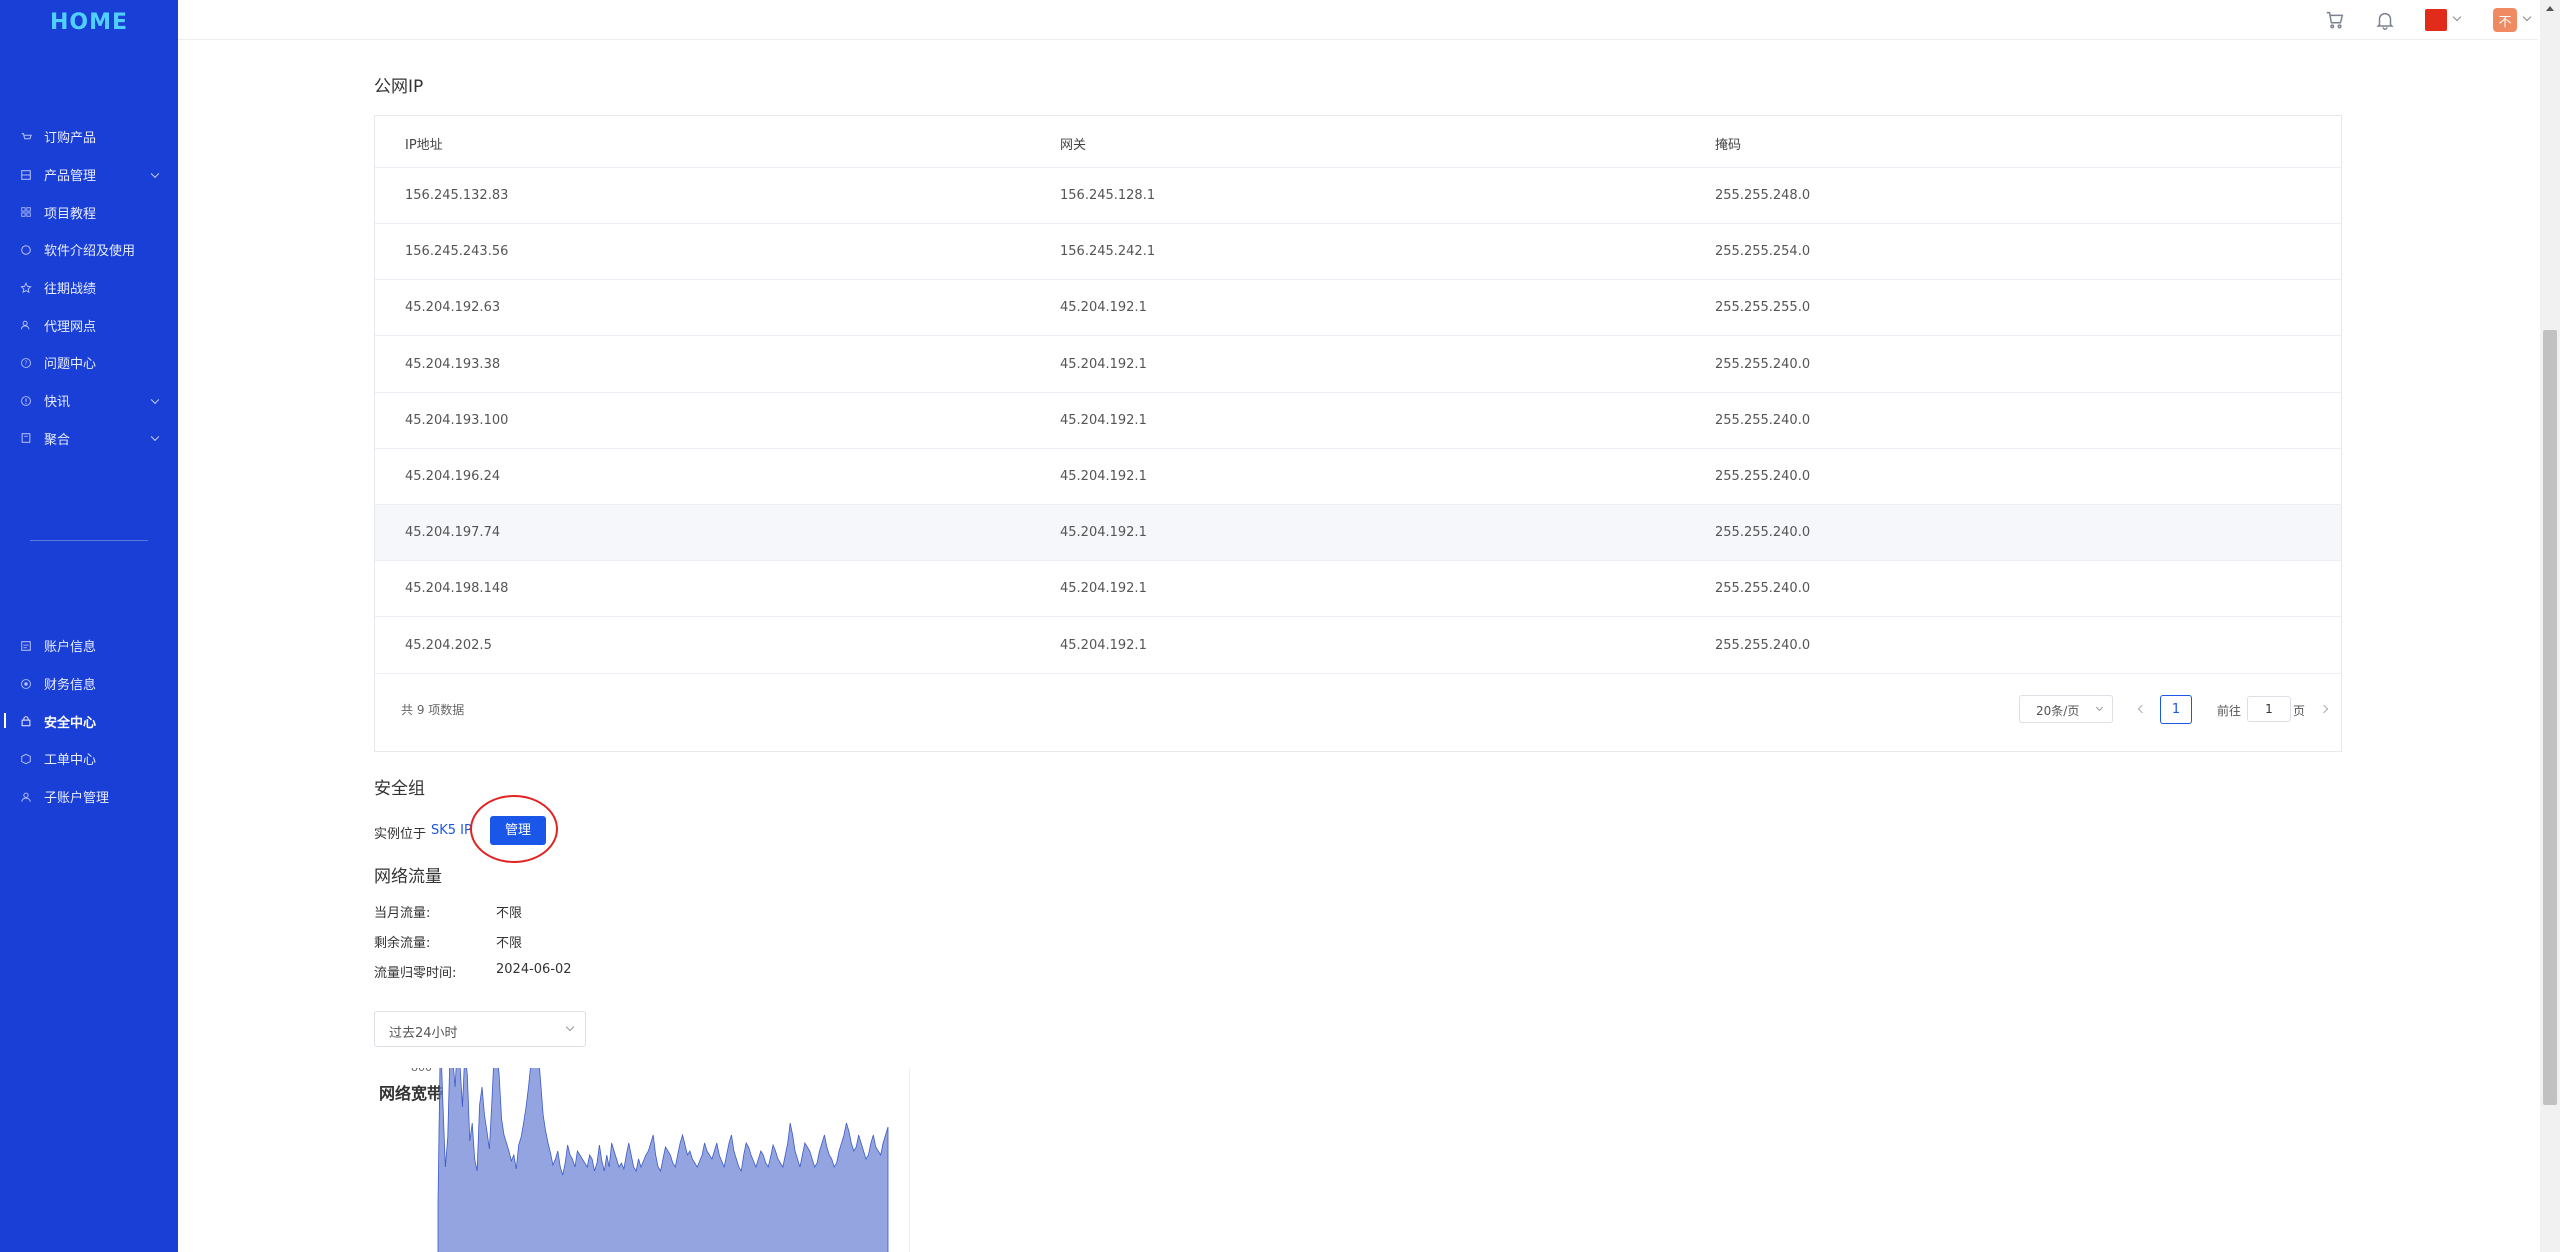 The image size is (2560, 1252). Describe the element at coordinates (77, 799) in the screenshot. I see `sidebar-item-label: 子账户管理` at that location.